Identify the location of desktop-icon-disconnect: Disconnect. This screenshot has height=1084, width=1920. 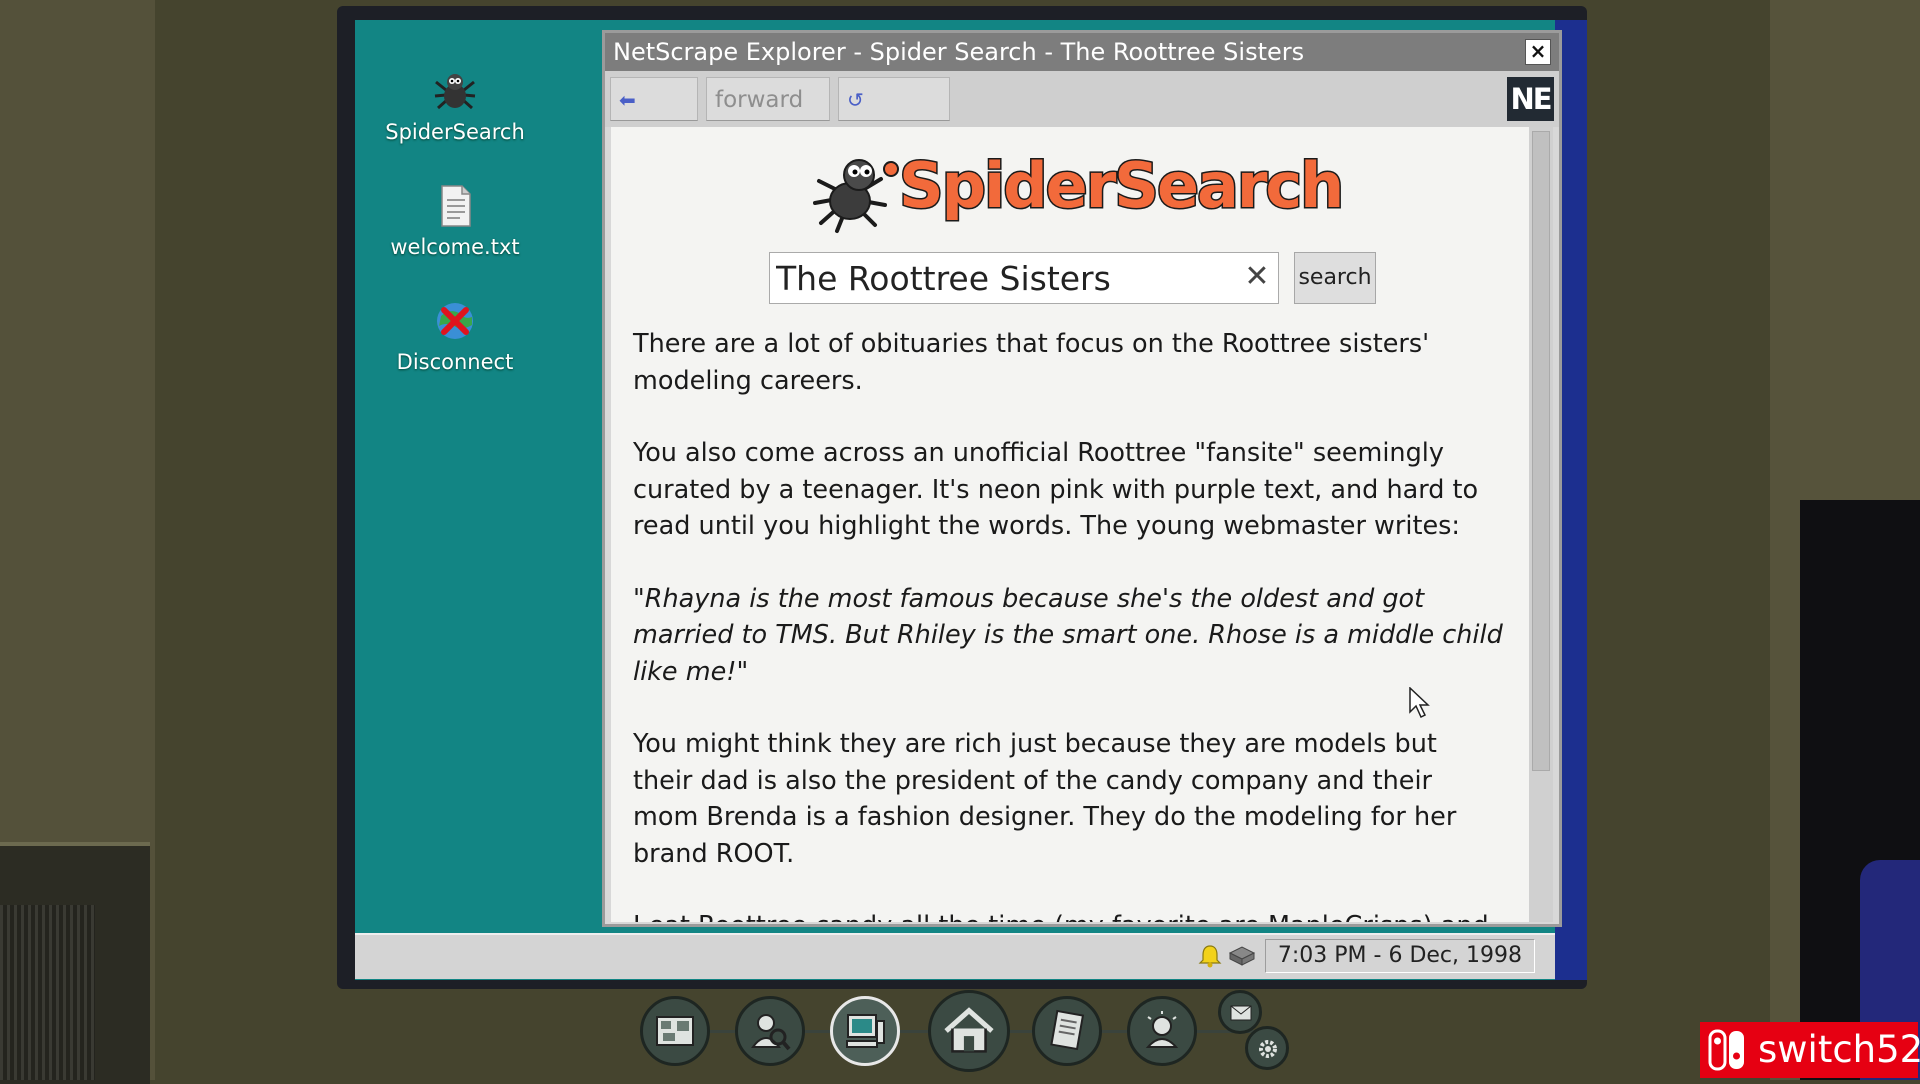
(455, 336).